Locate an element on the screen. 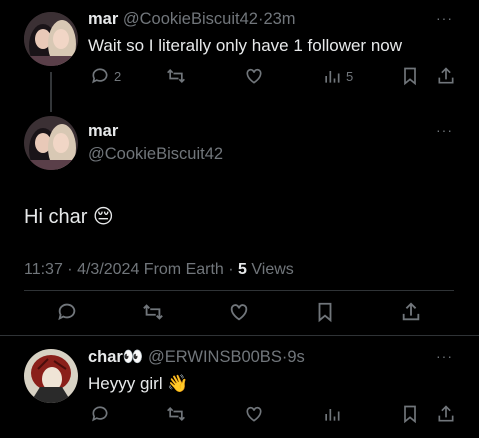  reply-button: 2 is located at coordinates (105, 76).